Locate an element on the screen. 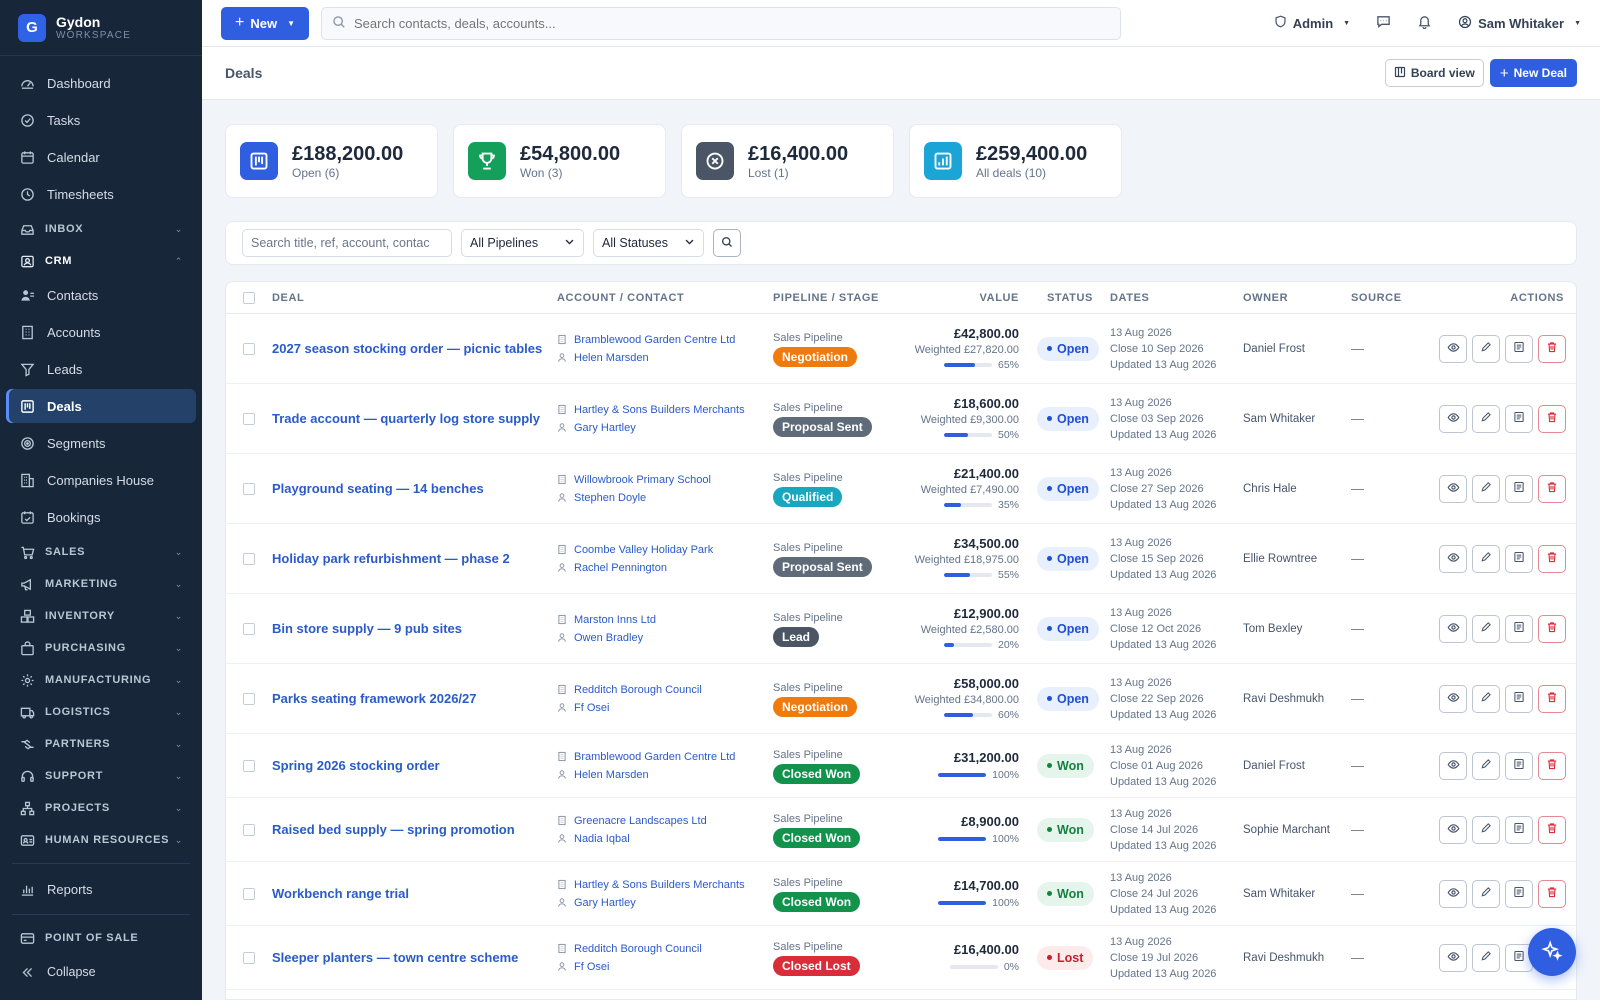 The width and height of the screenshot is (1600, 1000). sidebar-group-support: SUPPORT ⌄ is located at coordinates (101, 776).